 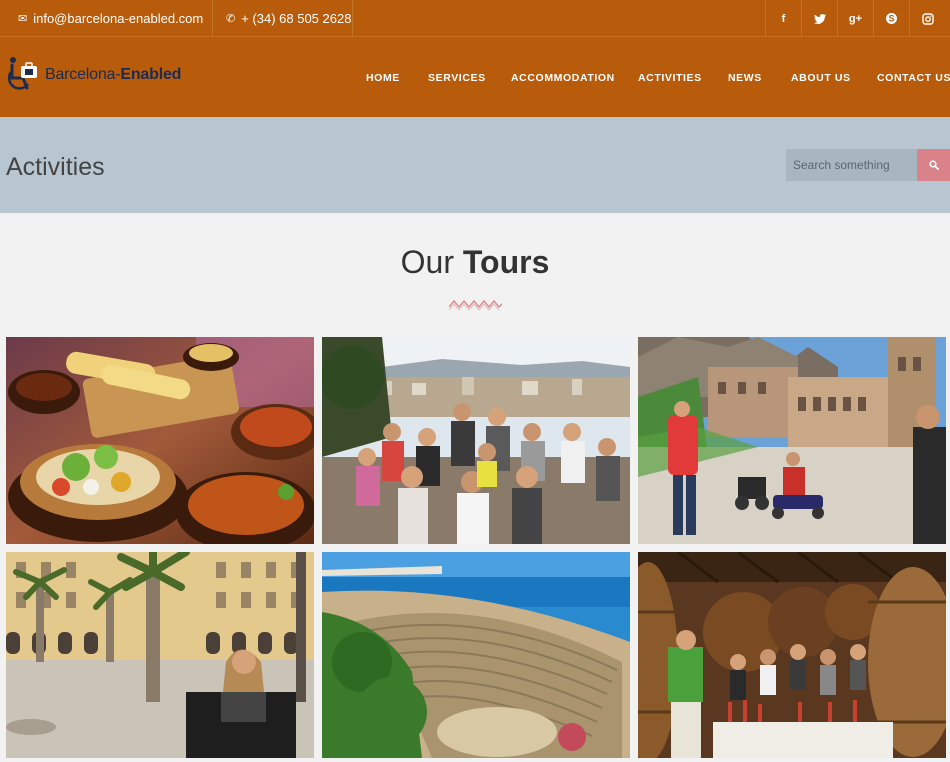 What do you see at coordinates (475, 304) in the screenshot?
I see `zigzag-divider-icon` at bounding box center [475, 304].